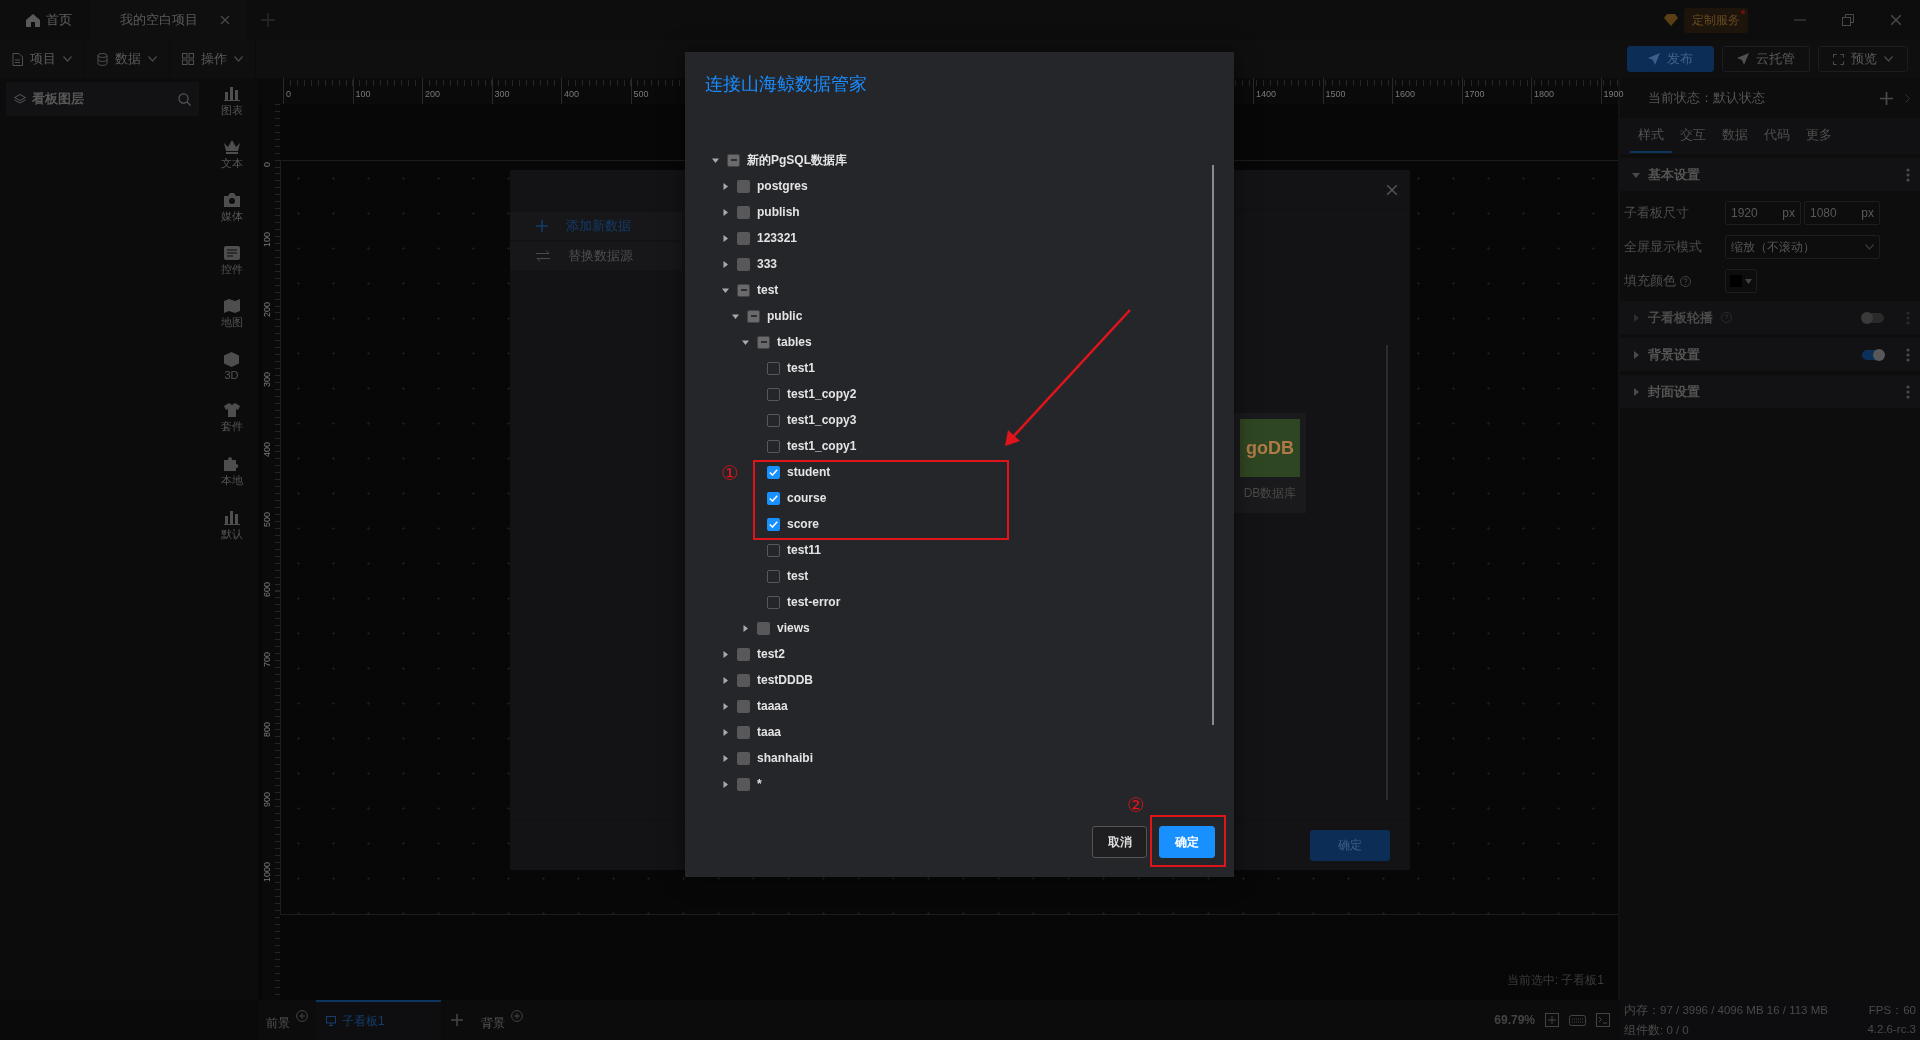 The image size is (1920, 1040). What do you see at coordinates (785, 758) in the screenshot?
I see `tree-item-label: shanhaibi` at bounding box center [785, 758].